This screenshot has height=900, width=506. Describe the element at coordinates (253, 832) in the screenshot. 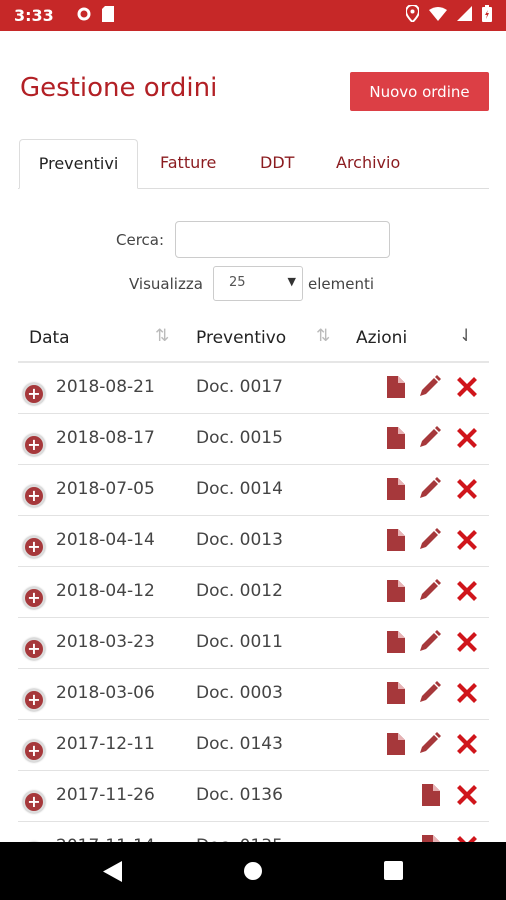

I see `table-row: +2017-11-14Doc. 0135` at that location.